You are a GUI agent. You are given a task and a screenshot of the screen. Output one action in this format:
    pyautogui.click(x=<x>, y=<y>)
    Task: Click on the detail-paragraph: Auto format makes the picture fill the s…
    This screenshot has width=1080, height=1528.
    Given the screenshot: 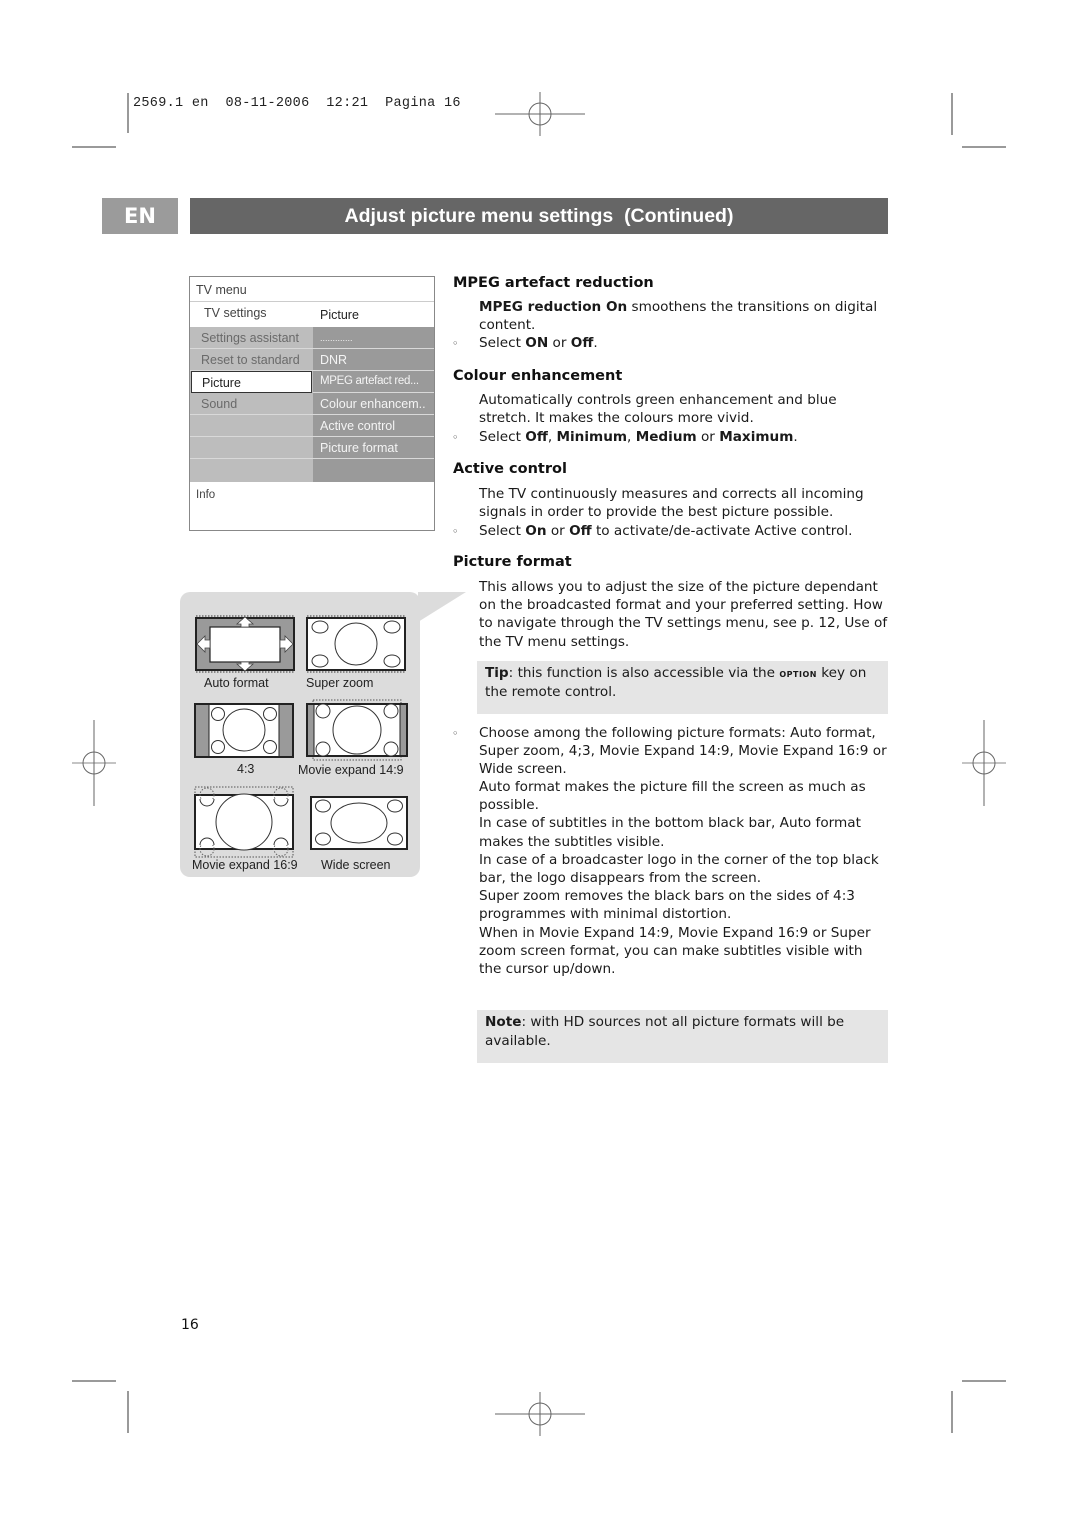 What is the action you would take?
    pyautogui.click(x=672, y=796)
    